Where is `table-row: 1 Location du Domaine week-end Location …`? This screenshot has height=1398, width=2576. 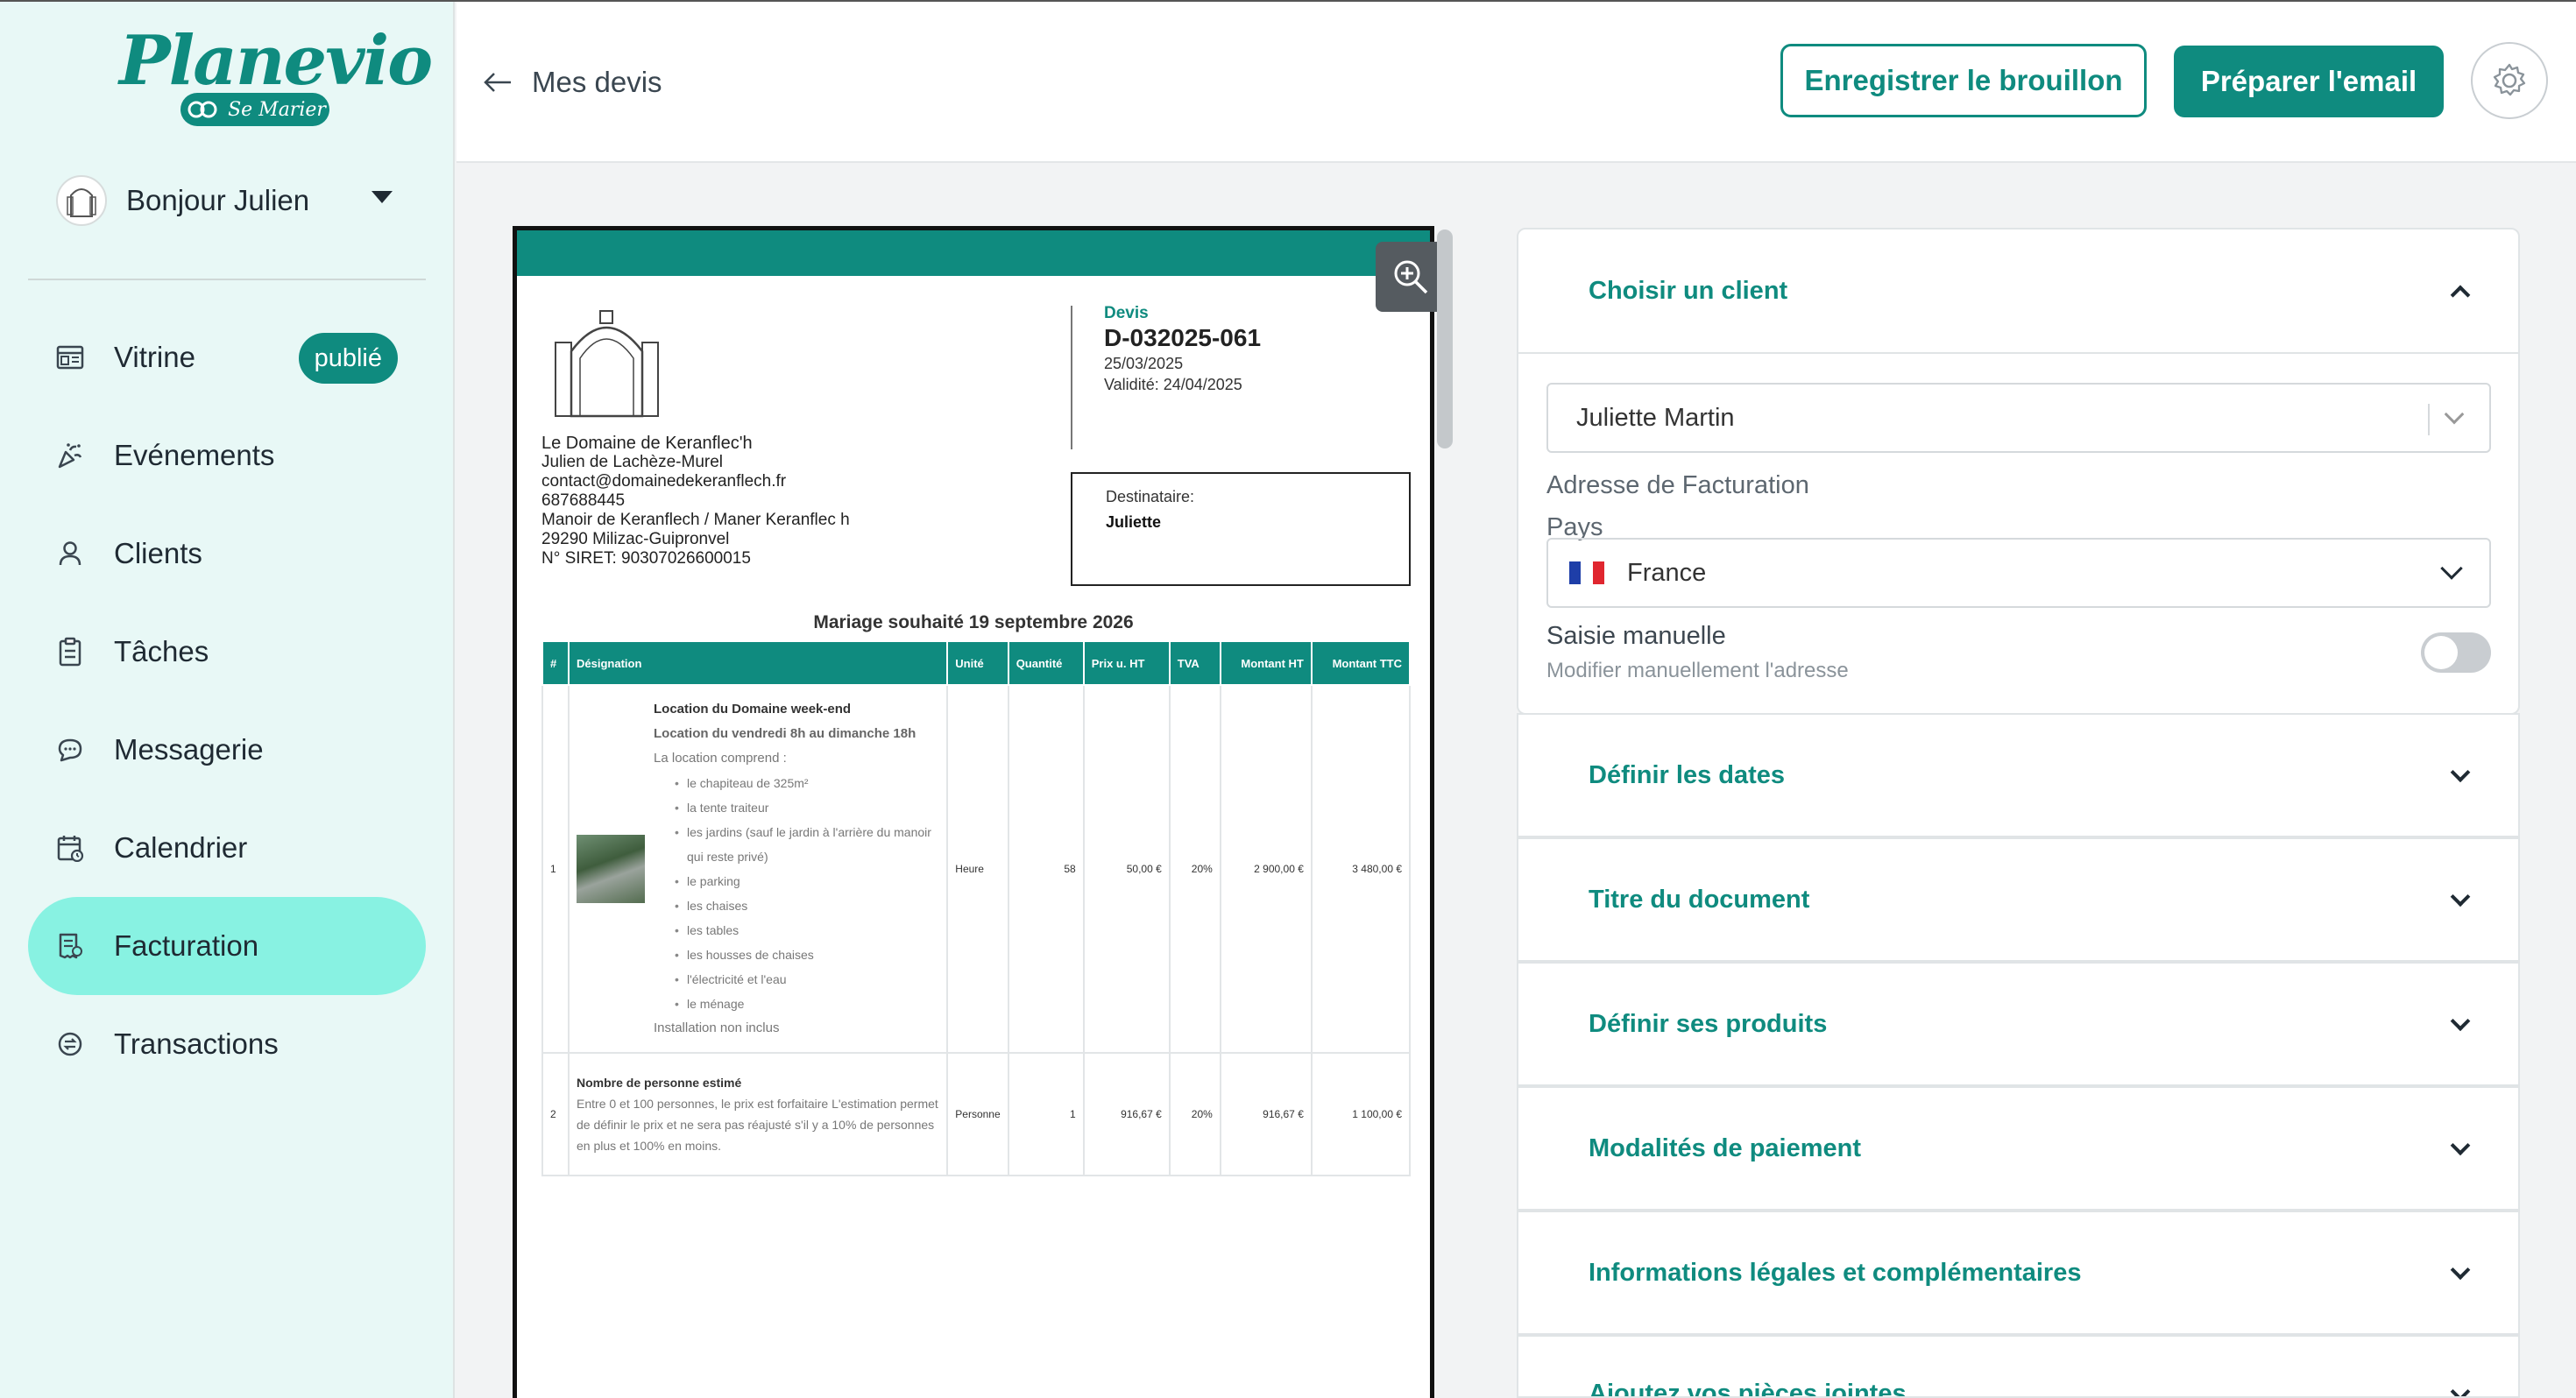
table-row: 1 Location du Domaine week-end Location … is located at coordinates (976, 869).